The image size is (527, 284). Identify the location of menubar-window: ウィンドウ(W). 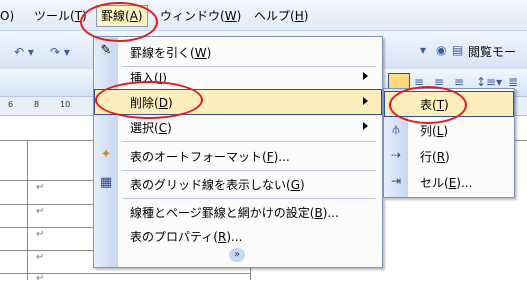
(200, 16).